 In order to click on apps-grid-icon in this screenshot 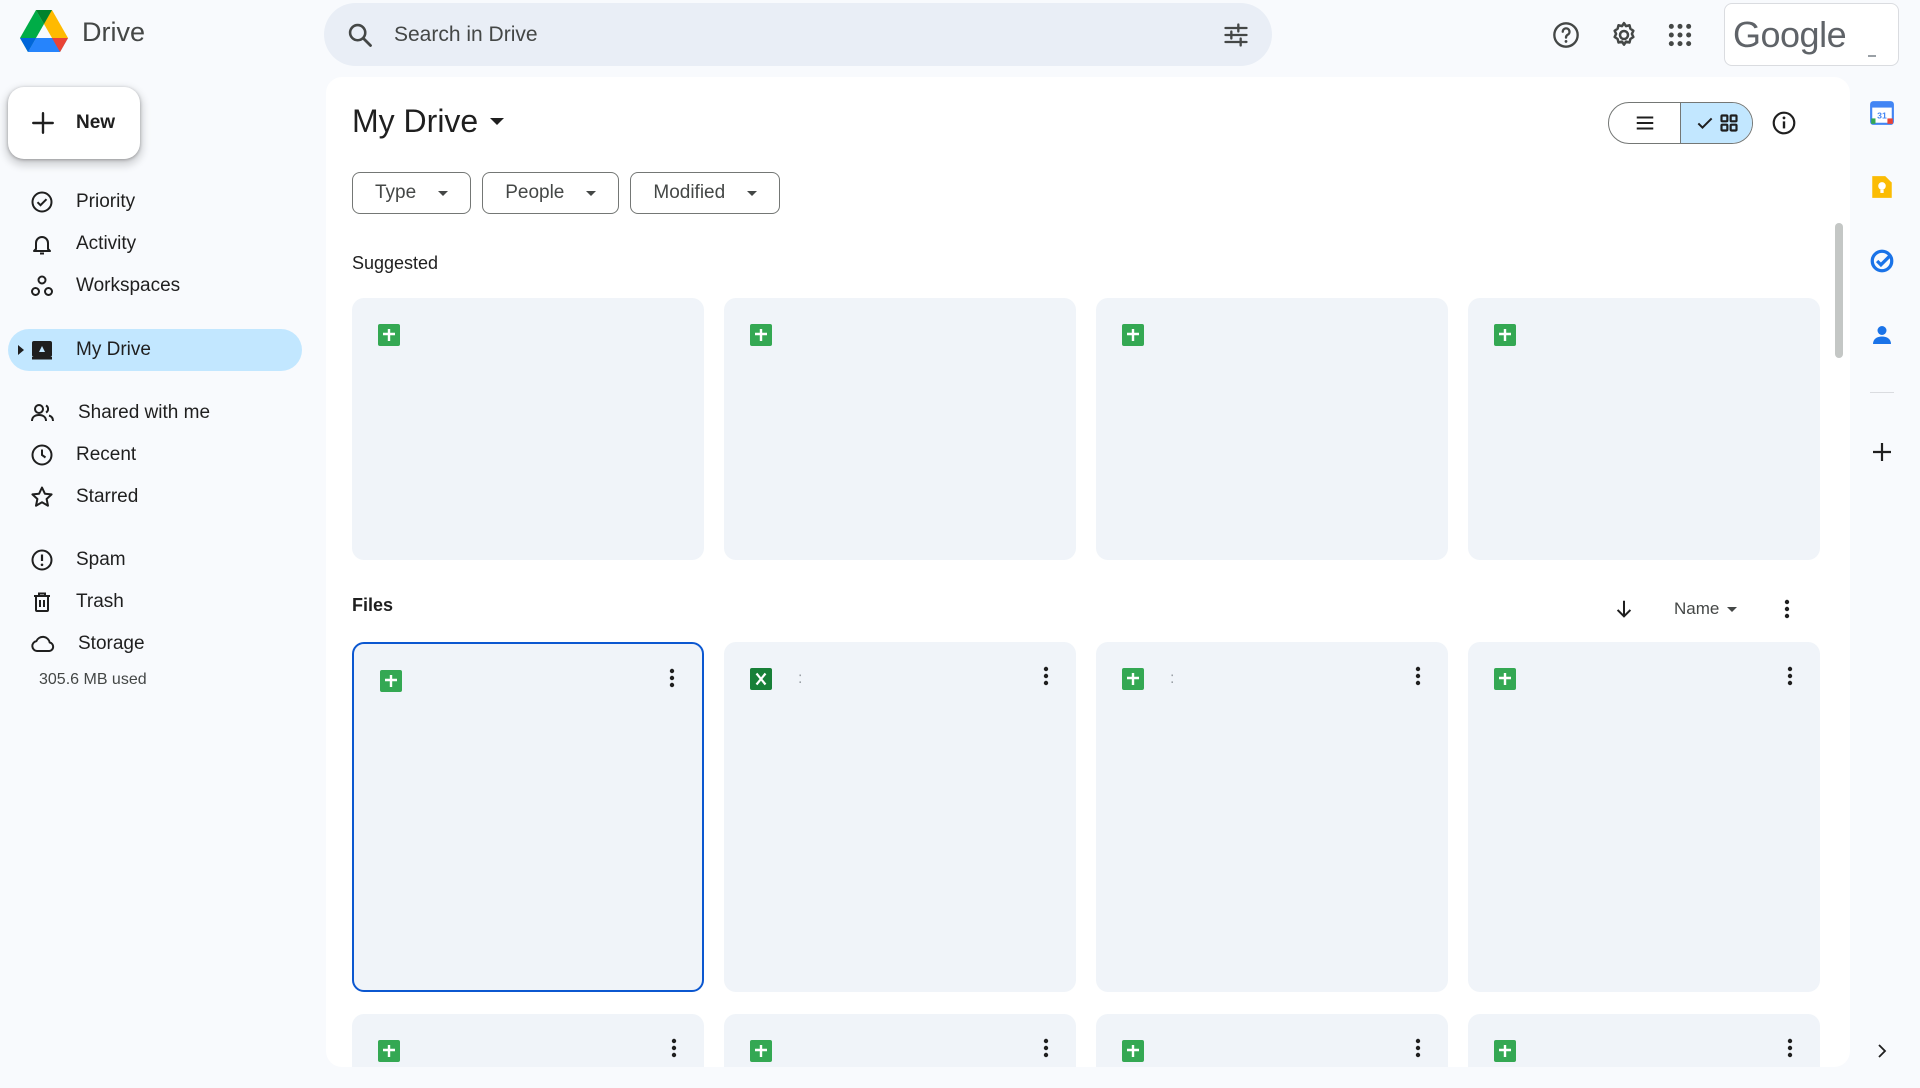, I will do `click(1680, 35)`.